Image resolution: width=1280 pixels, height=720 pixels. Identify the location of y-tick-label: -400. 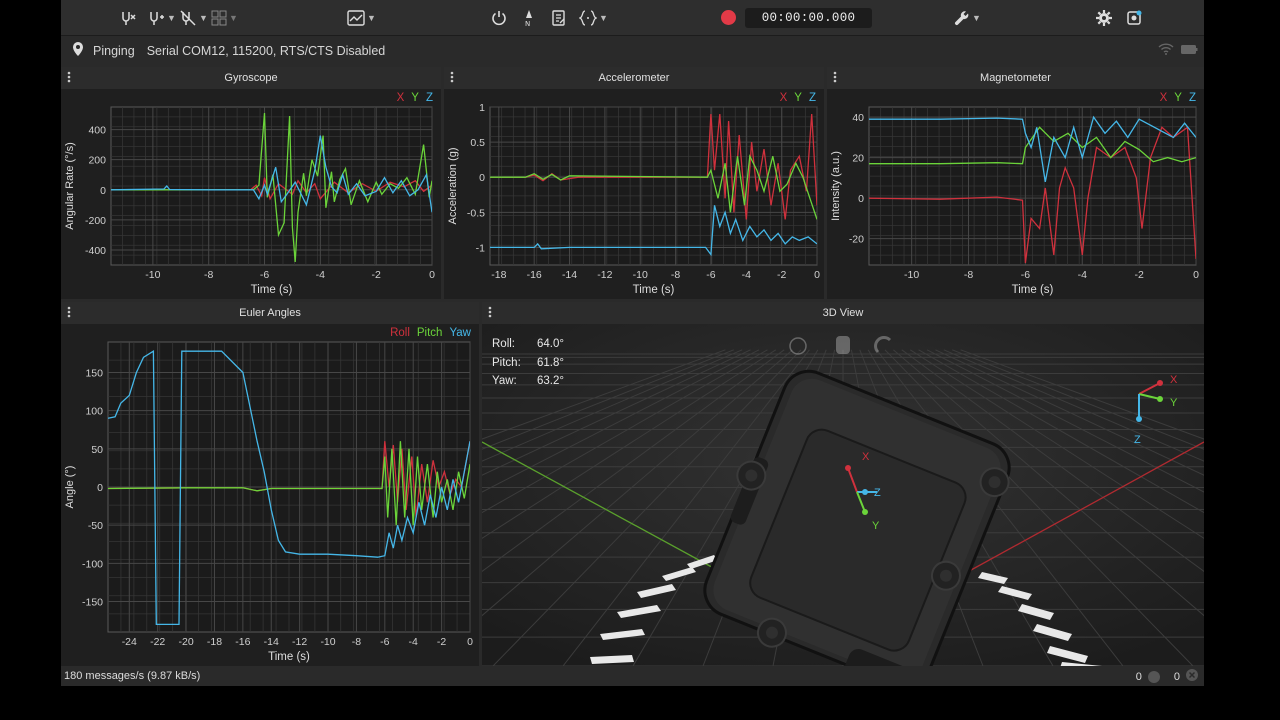
(95, 251).